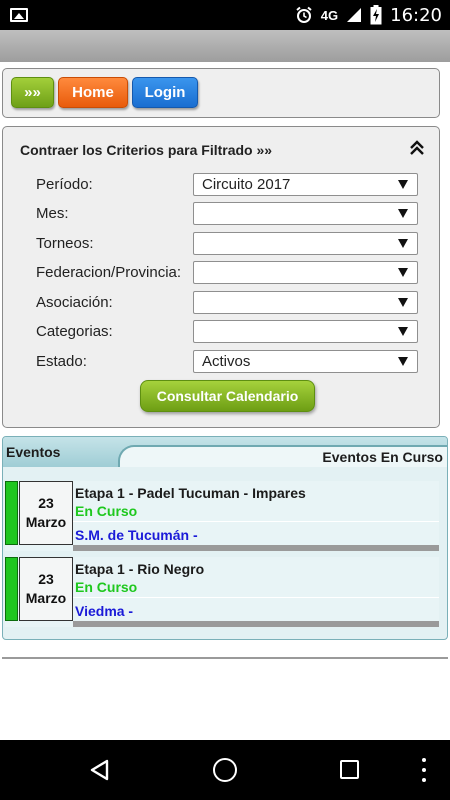  Describe the element at coordinates (226, 361) in the screenshot. I see `estado-value: Activos` at that location.